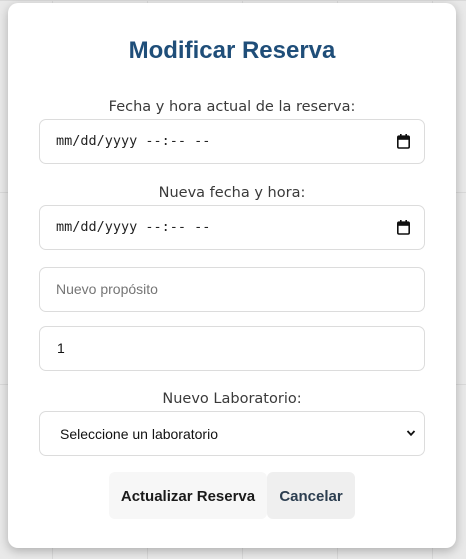 This screenshot has height=559, width=466. Describe the element at coordinates (232, 227) in the screenshot. I see `new-datetime-input: mm/dd/yyyy --:-- --` at that location.